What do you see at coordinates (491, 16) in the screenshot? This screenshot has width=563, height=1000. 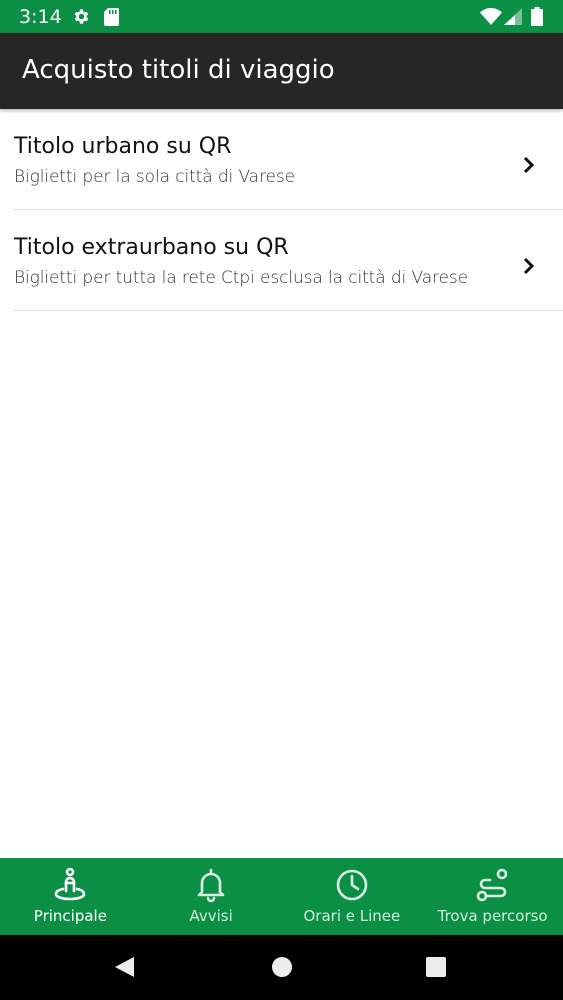 I see `wifi-icon` at bounding box center [491, 16].